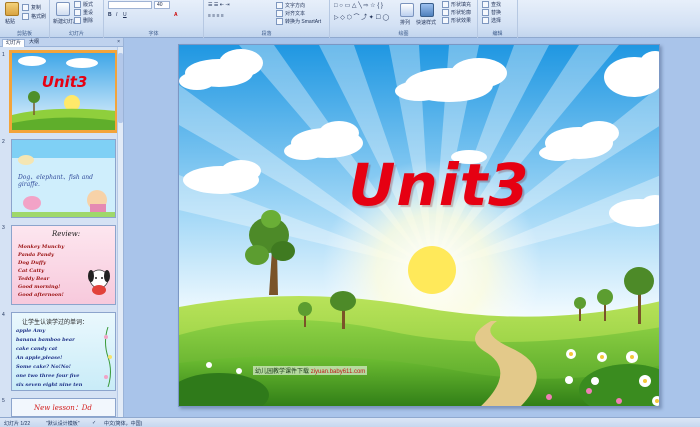  What do you see at coordinates (48, 376) in the screenshot?
I see `list-item: one two three four five` at bounding box center [48, 376].